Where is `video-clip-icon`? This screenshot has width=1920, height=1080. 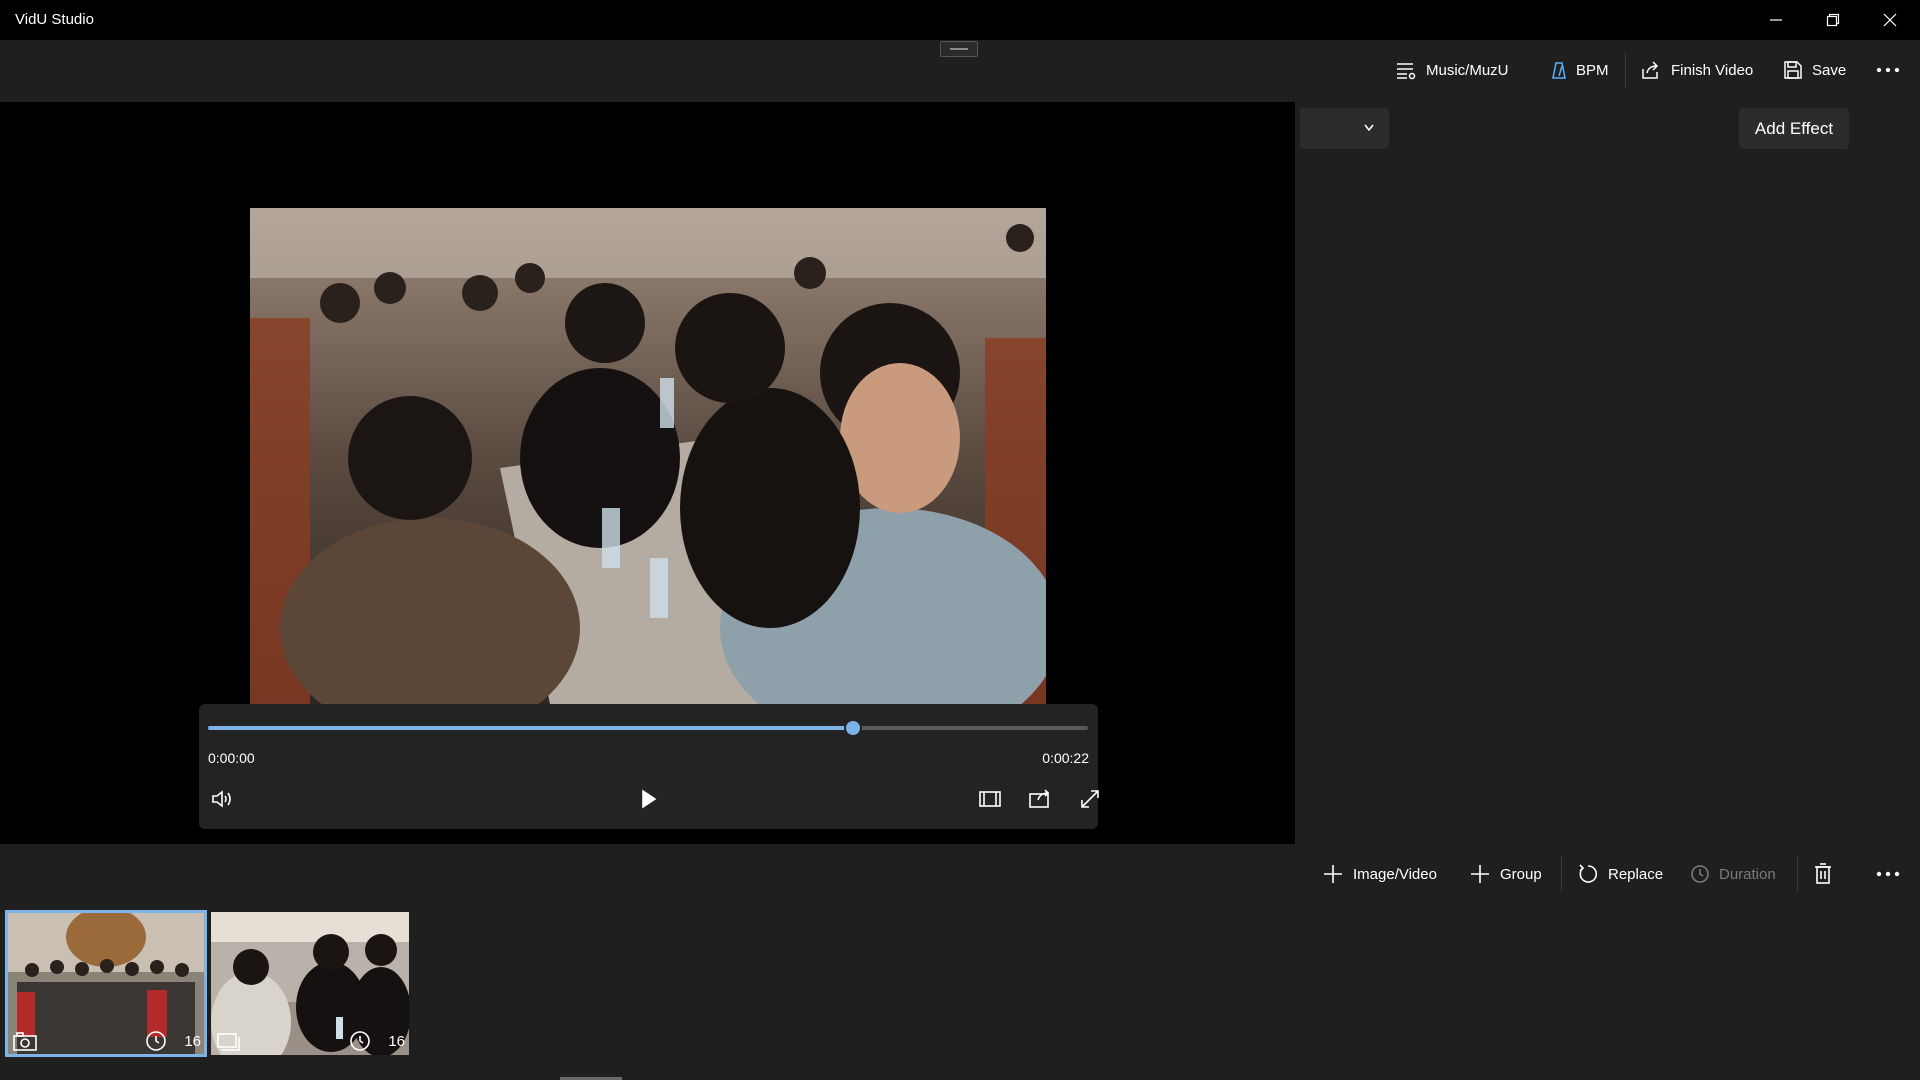
video-clip-icon is located at coordinates (228, 1042).